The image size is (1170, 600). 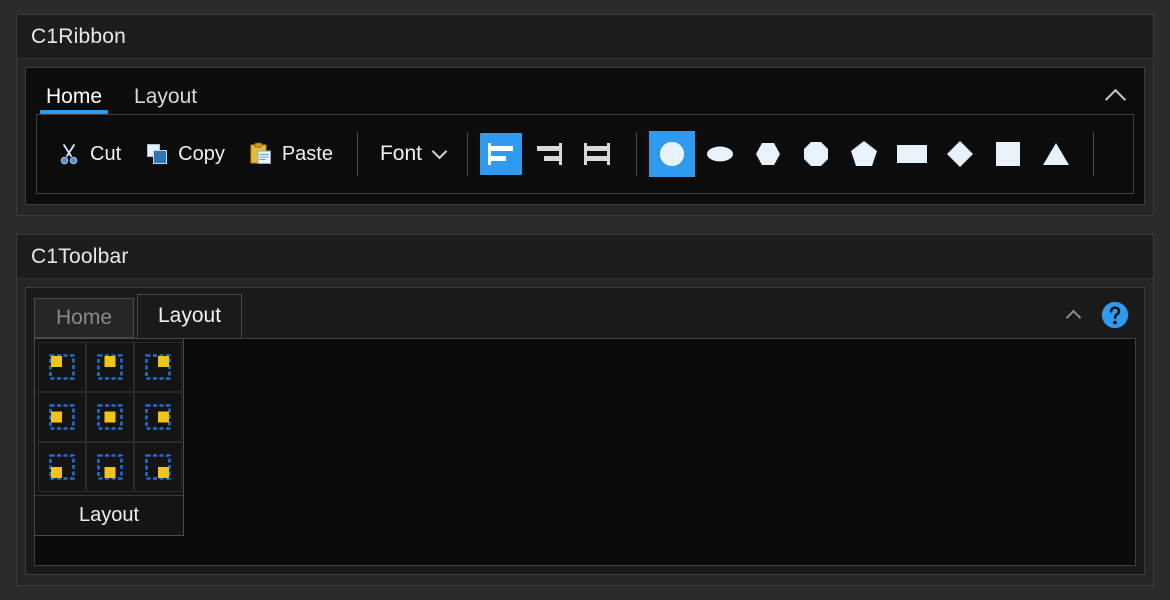 I want to click on square-icon, so click(x=1008, y=154).